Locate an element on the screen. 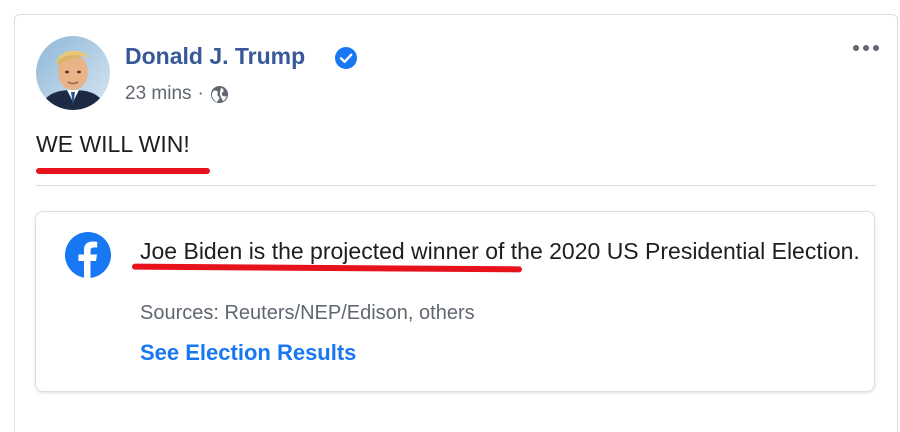 This screenshot has width=900, height=432. red-underline-annotation is located at coordinates (123, 171).